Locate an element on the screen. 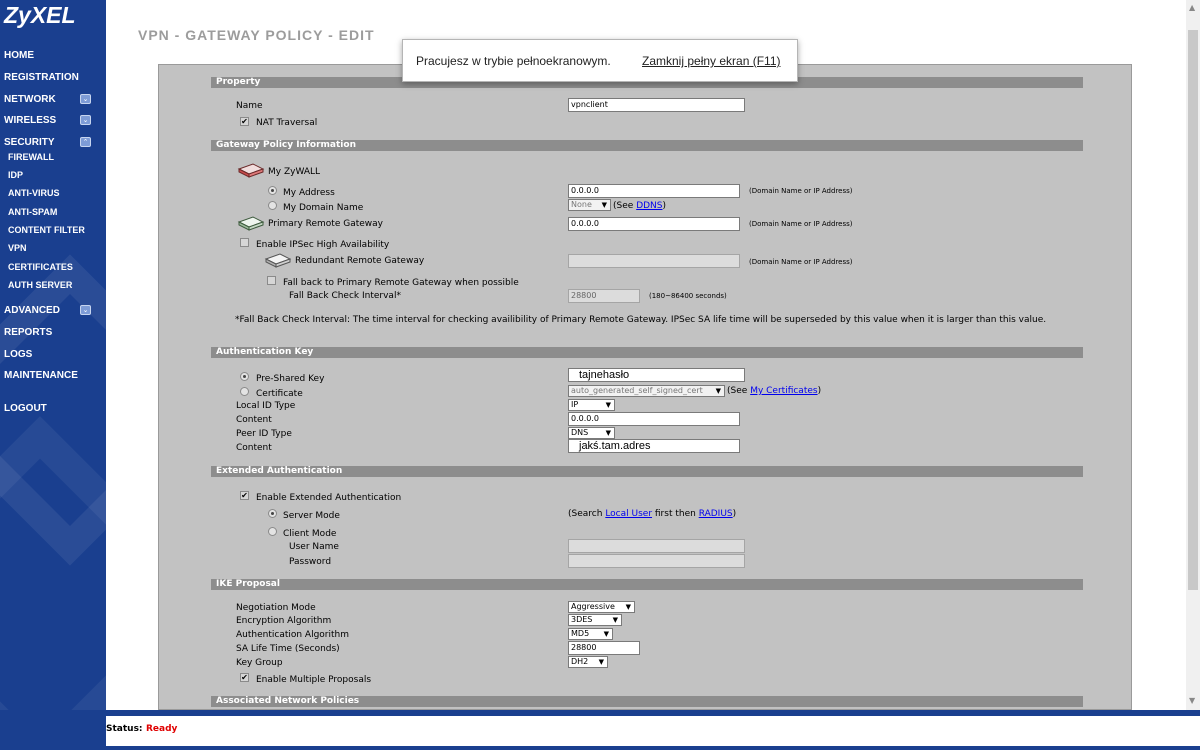 Image resolution: width=1200 pixels, height=750 pixels. see-text: (See is located at coordinates (737, 391).